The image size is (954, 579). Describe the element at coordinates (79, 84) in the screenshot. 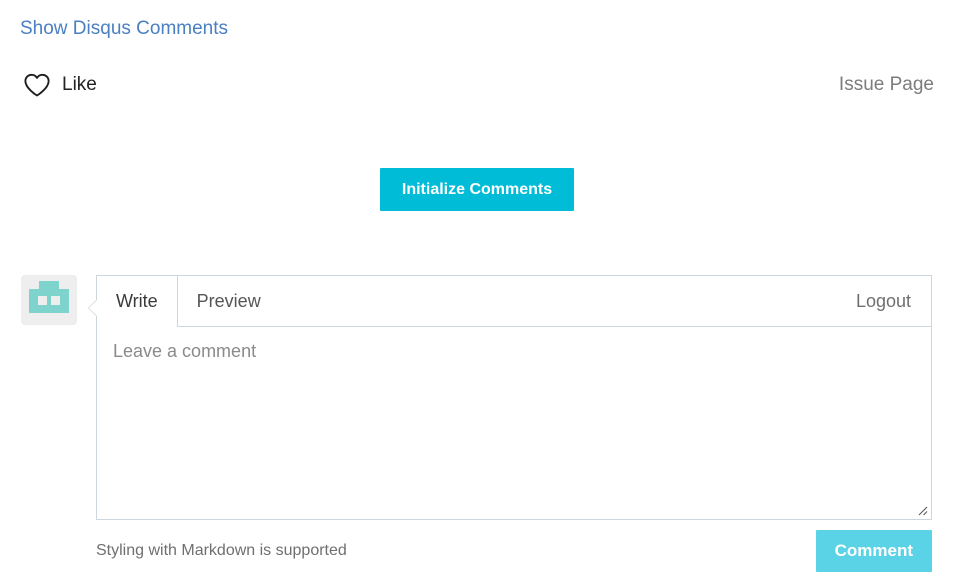

I see `like-label: Like` at that location.